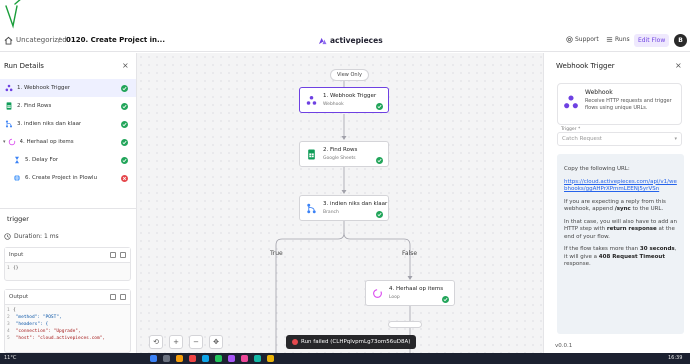 This screenshot has width=690, height=364. Describe the element at coordinates (582, 139) in the screenshot. I see `trigger-value: Catch Request` at that location.